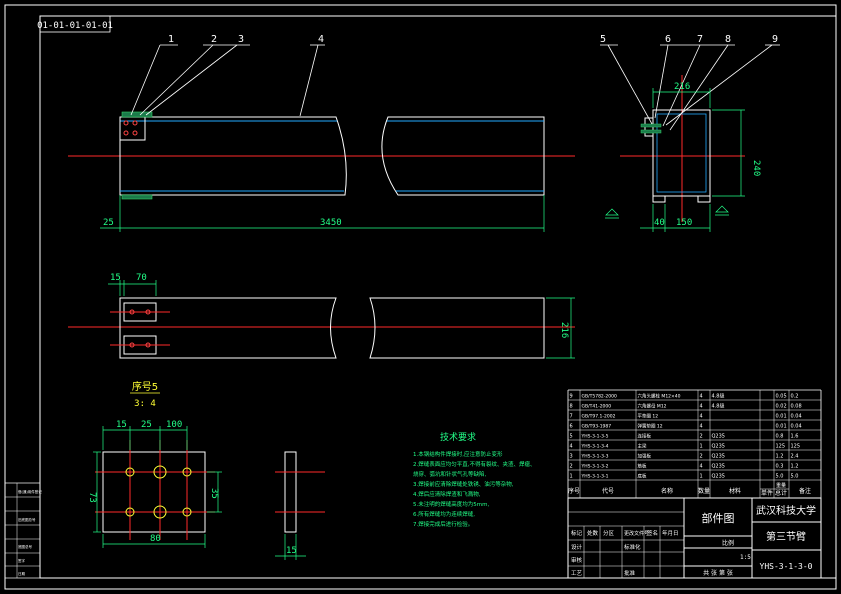  What do you see at coordinates (444, 514) in the screenshot?
I see `tech-line: 6.所有焊缝均为连续焊缝,` at bounding box center [444, 514].